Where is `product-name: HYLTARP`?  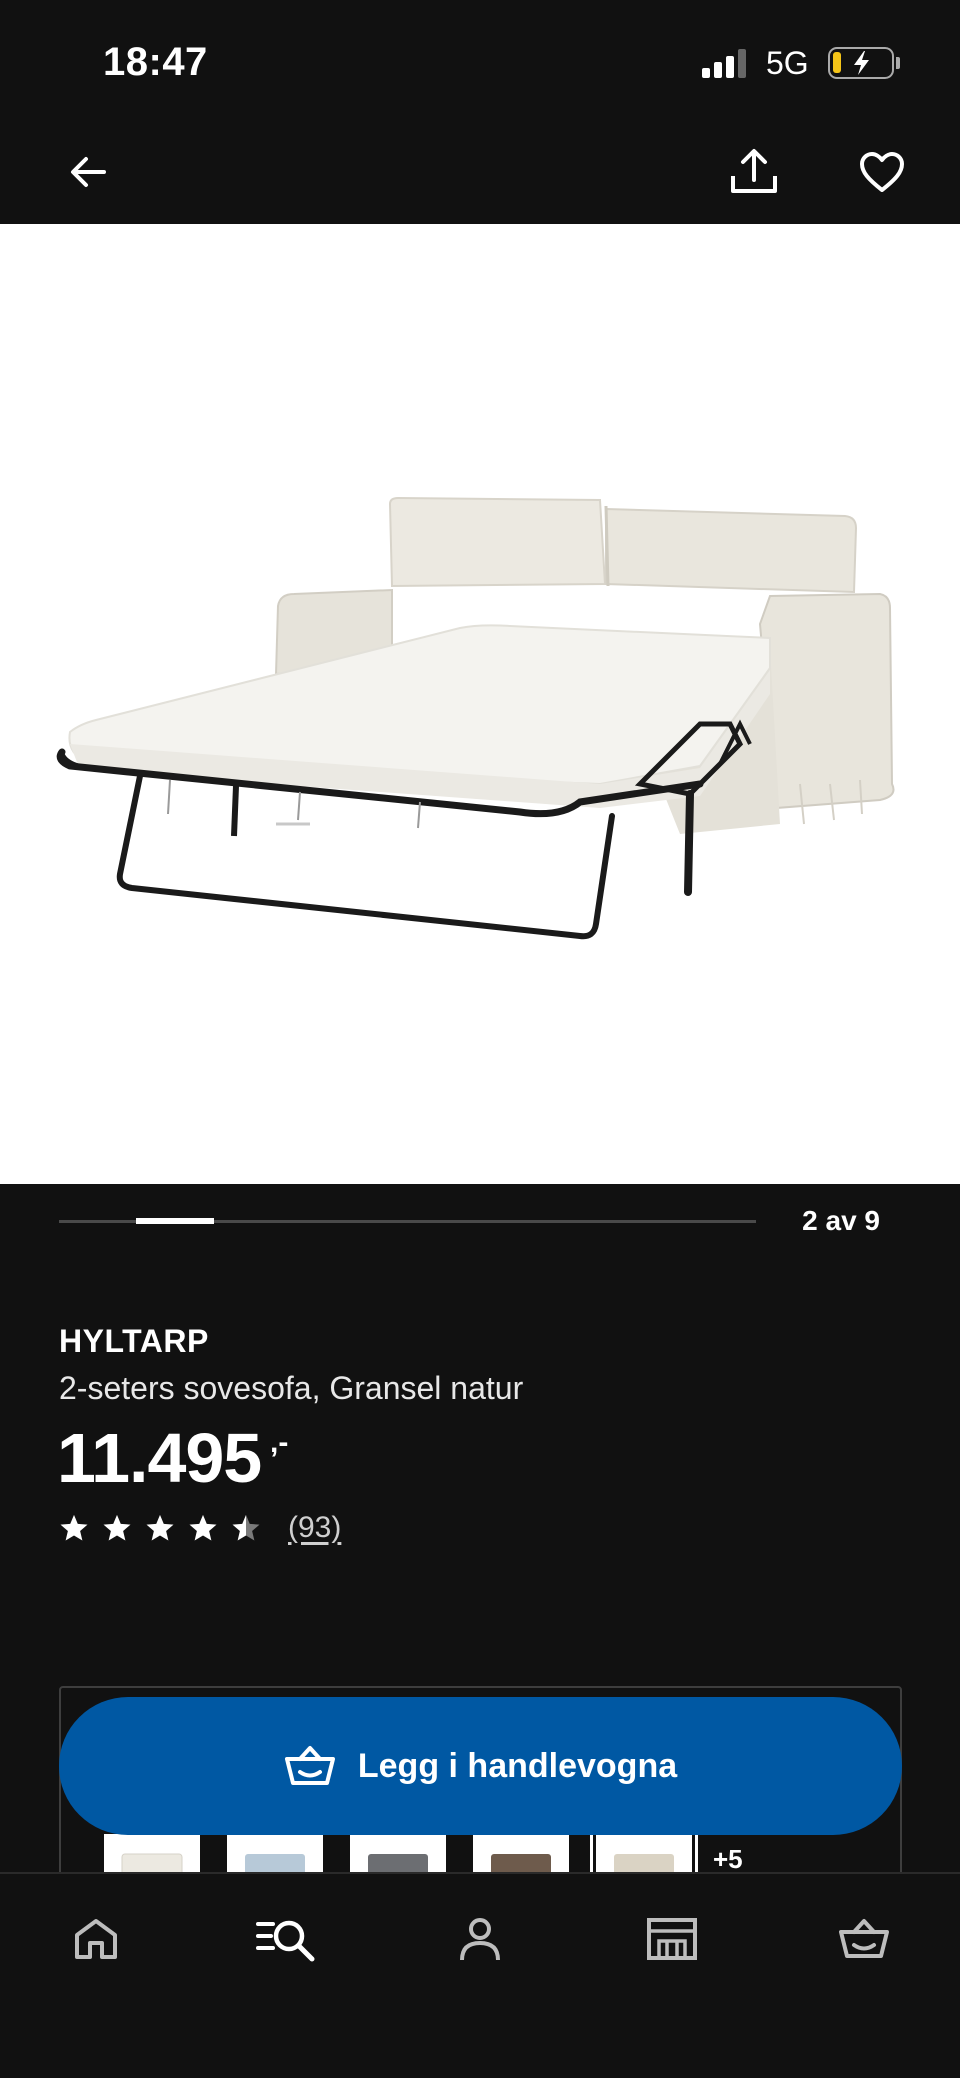
product-name: HYLTARP is located at coordinates (134, 1341).